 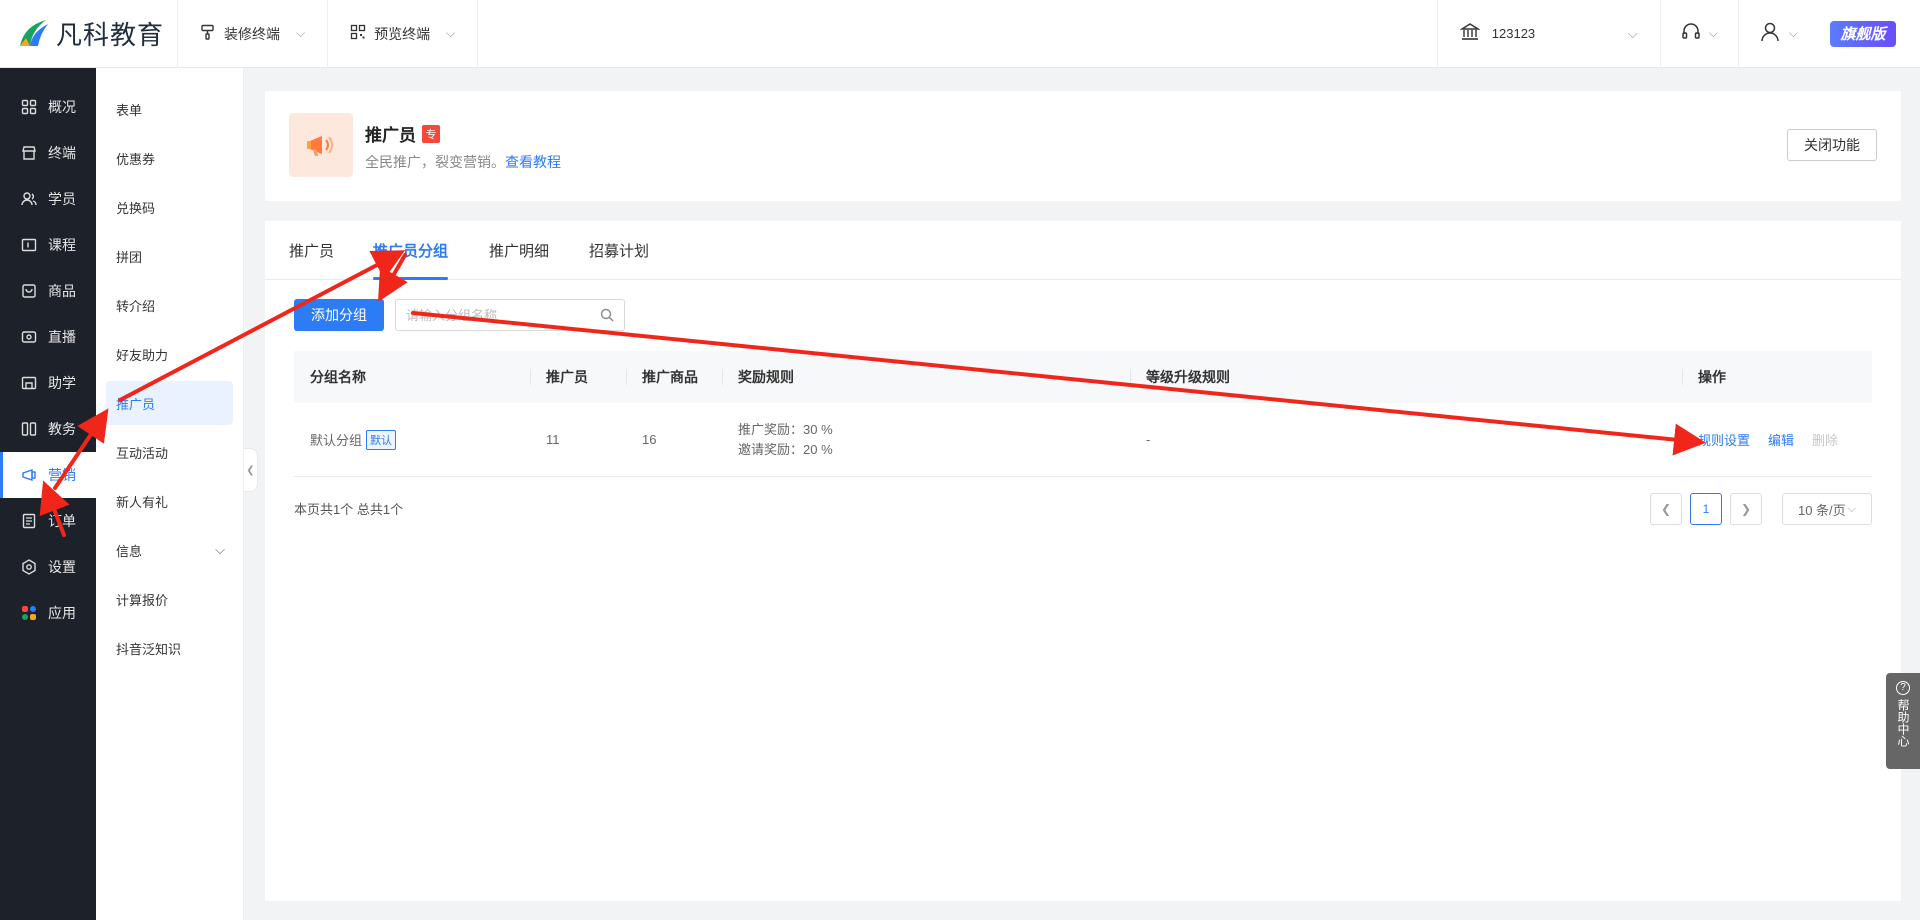 I want to click on sub-nav-label: 互动活动, so click(x=142, y=453).